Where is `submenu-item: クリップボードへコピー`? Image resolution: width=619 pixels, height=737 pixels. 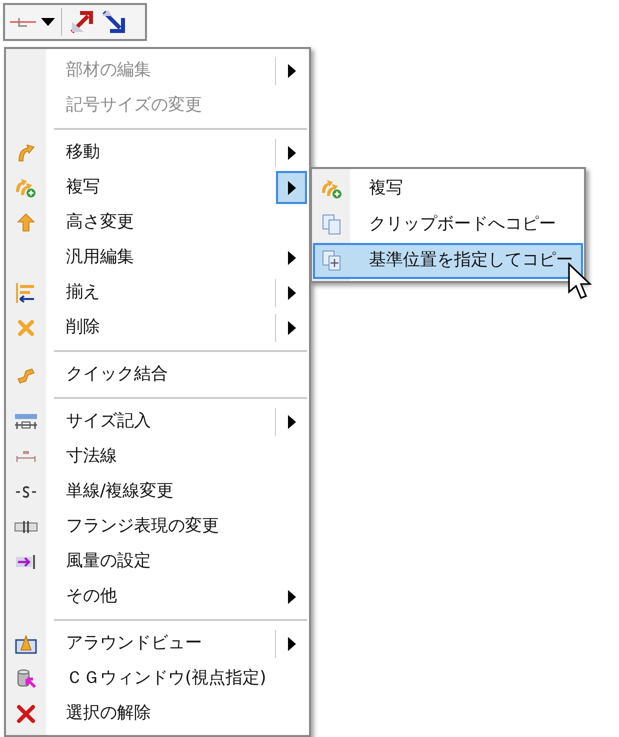
submenu-item: クリップボードへコピー is located at coordinates (448, 225).